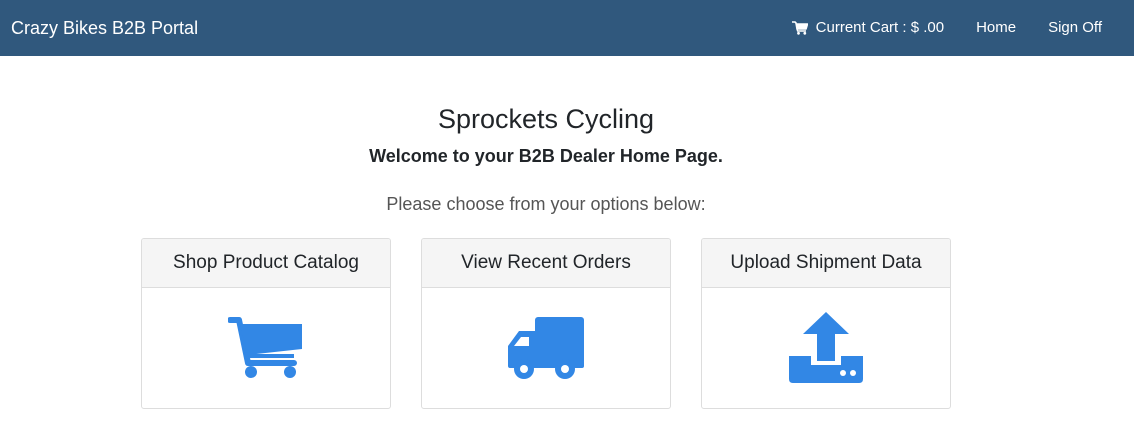  What do you see at coordinates (946, 28) in the screenshot?
I see `navbar-menu: Current Cart : $ .00 Home Sign Off` at bounding box center [946, 28].